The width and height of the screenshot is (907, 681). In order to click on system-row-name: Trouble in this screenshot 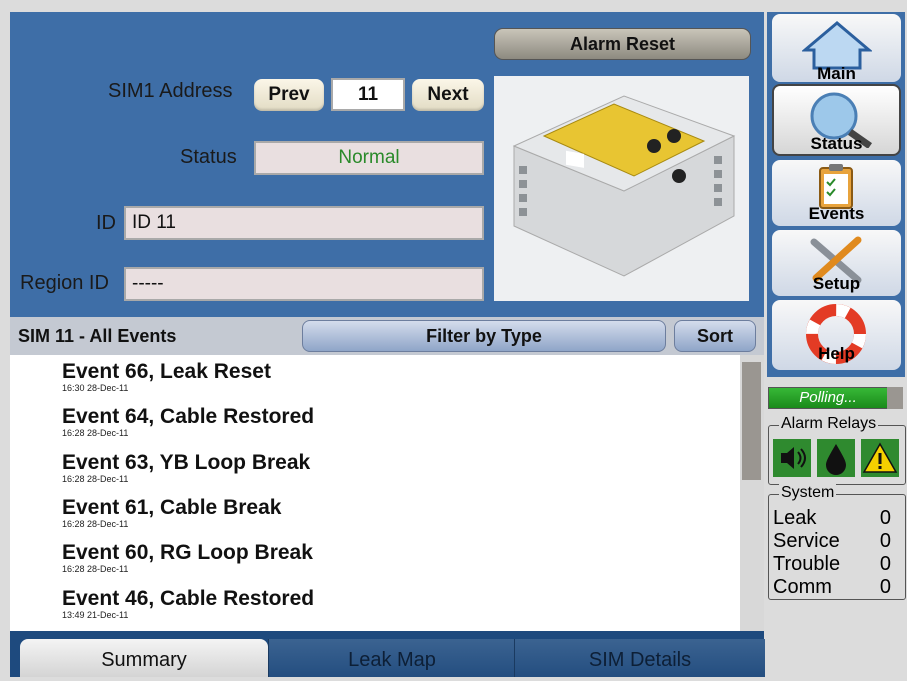, I will do `click(807, 564)`.